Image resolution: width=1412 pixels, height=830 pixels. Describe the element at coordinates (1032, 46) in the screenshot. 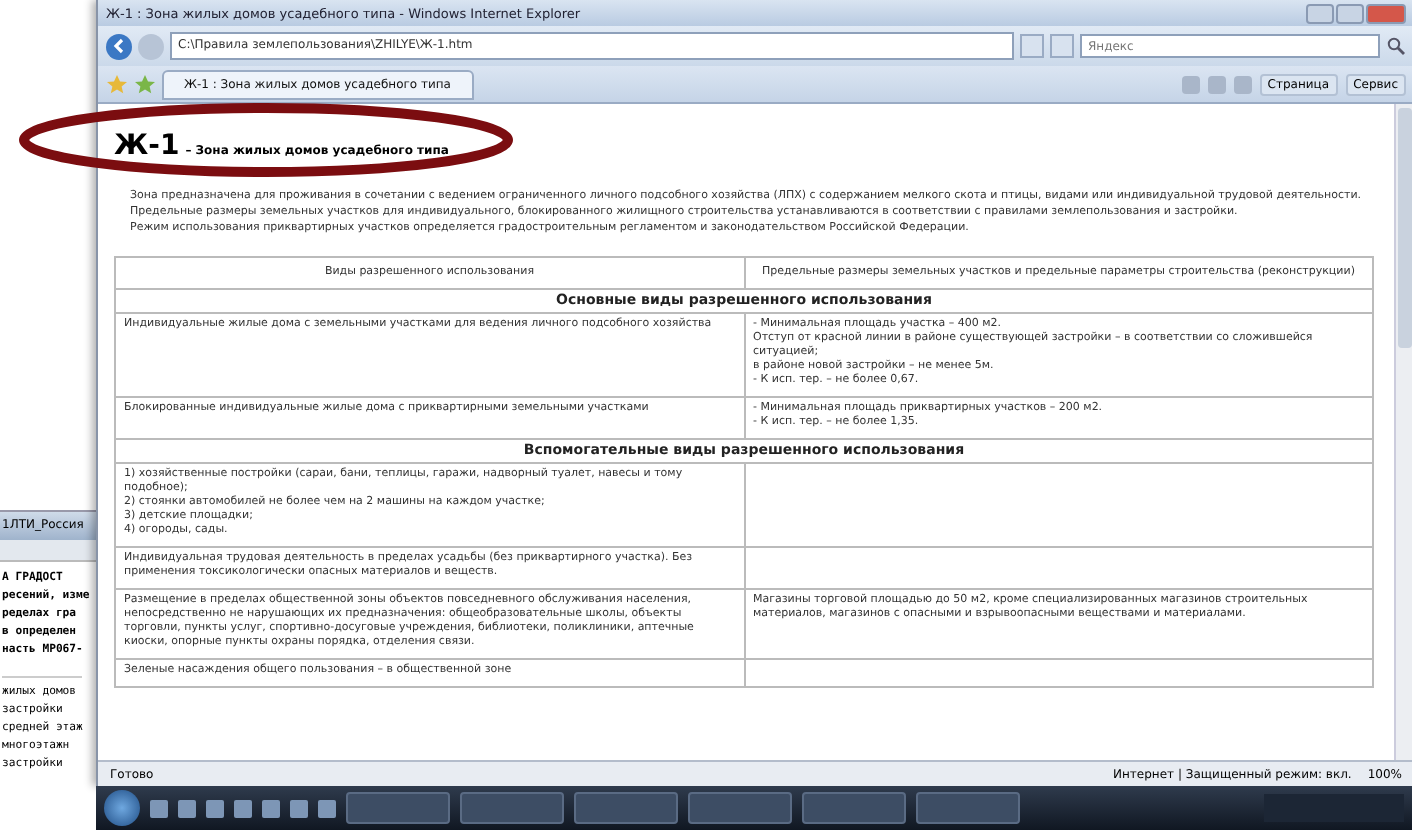

I see `refresh-button` at that location.